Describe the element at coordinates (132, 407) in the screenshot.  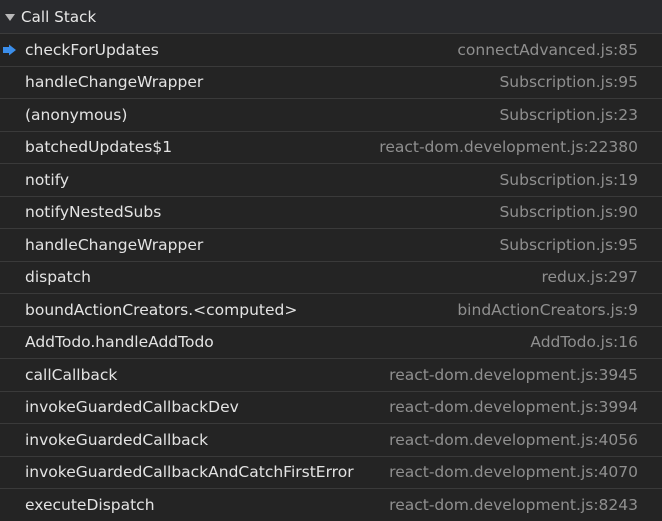
I see `frame-function-name: invokeGuardedCallbackDev` at that location.